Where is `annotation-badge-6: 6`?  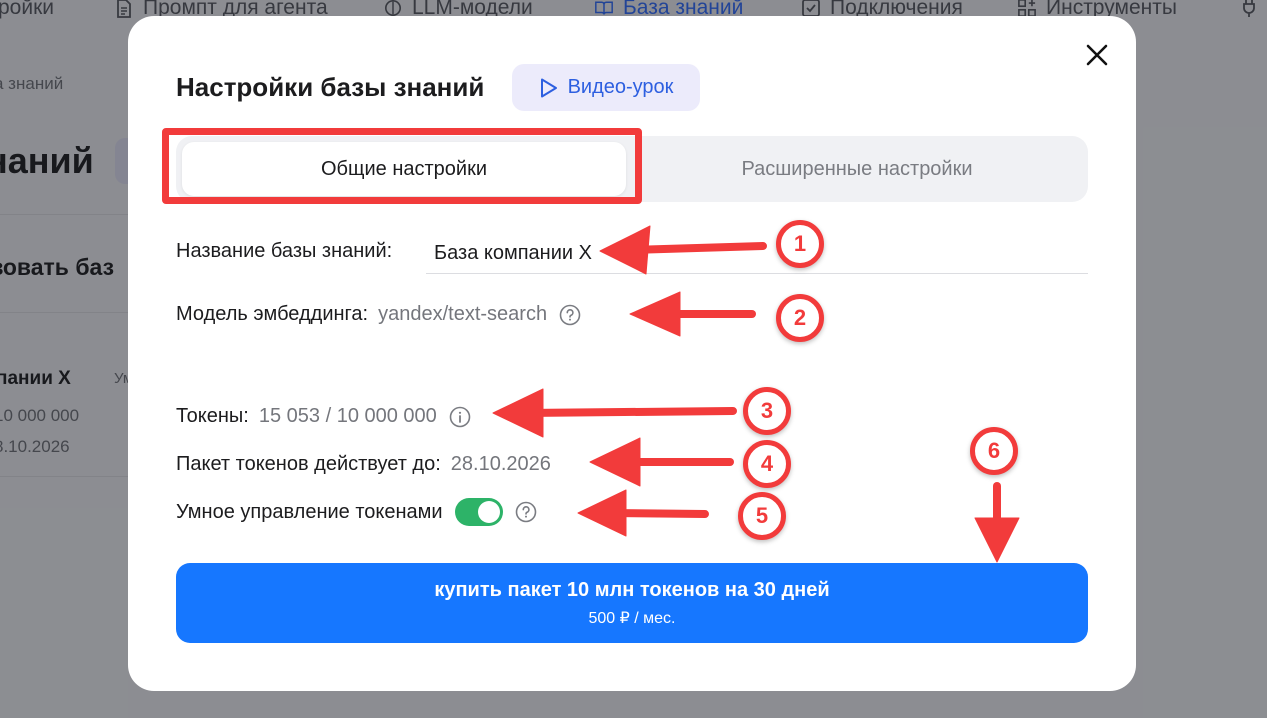
annotation-badge-6: 6 is located at coordinates (994, 451).